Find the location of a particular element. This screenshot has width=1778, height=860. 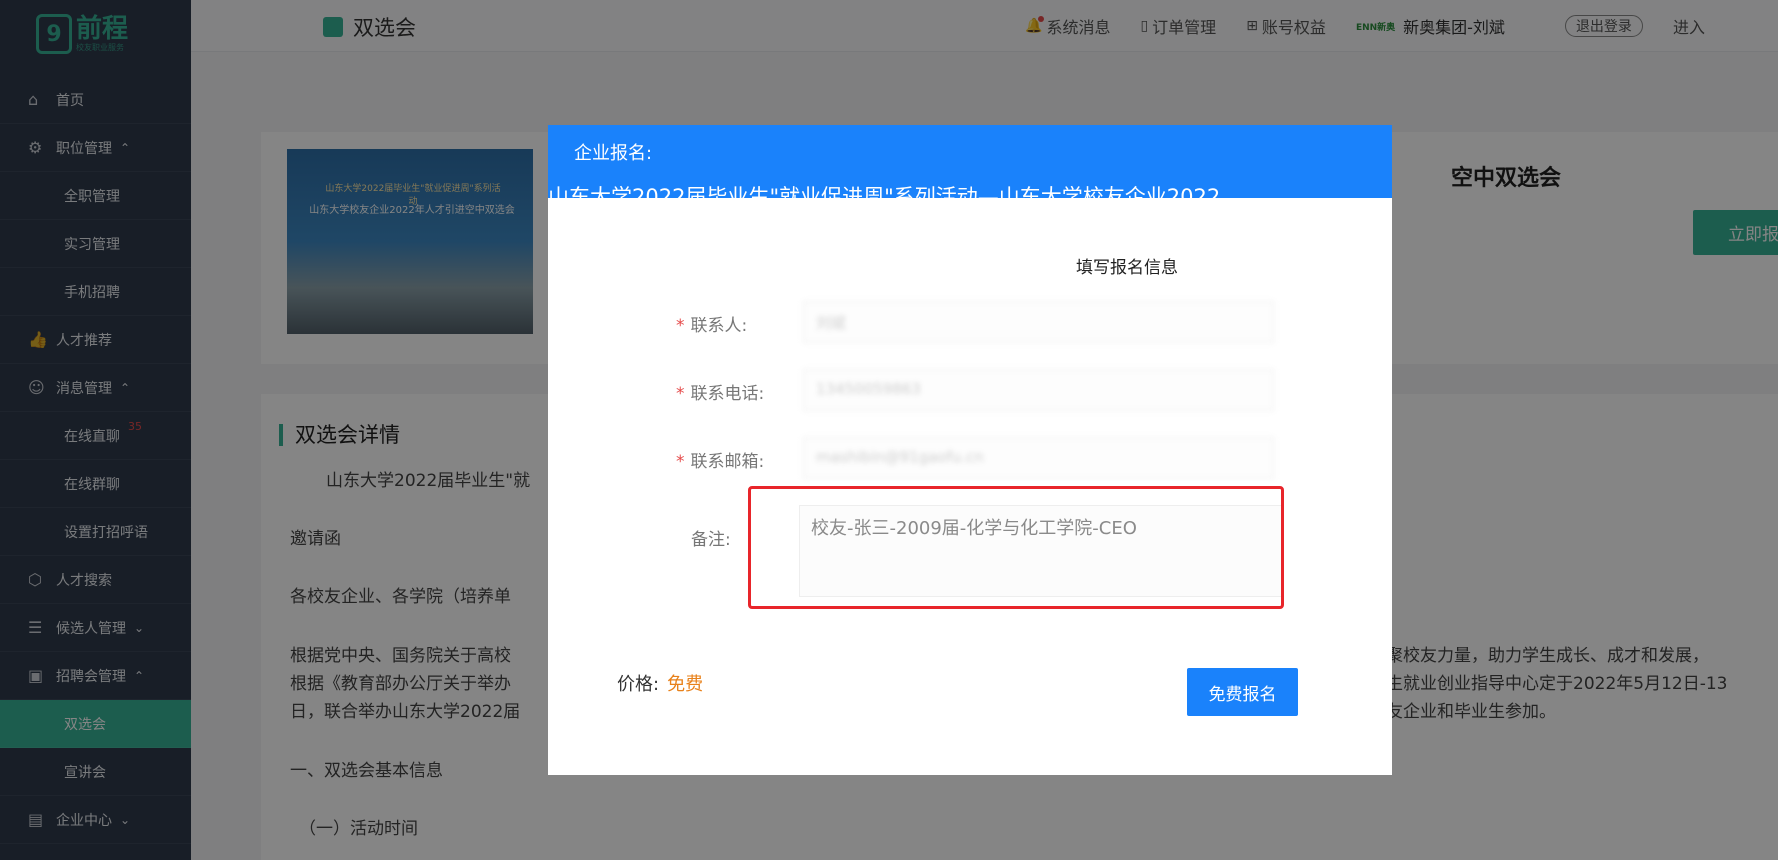

modal-event-name: 山东大学2022届毕业生"就业促进周"系列活动—山东大学校友企业2022 is located at coordinates (884, 191).